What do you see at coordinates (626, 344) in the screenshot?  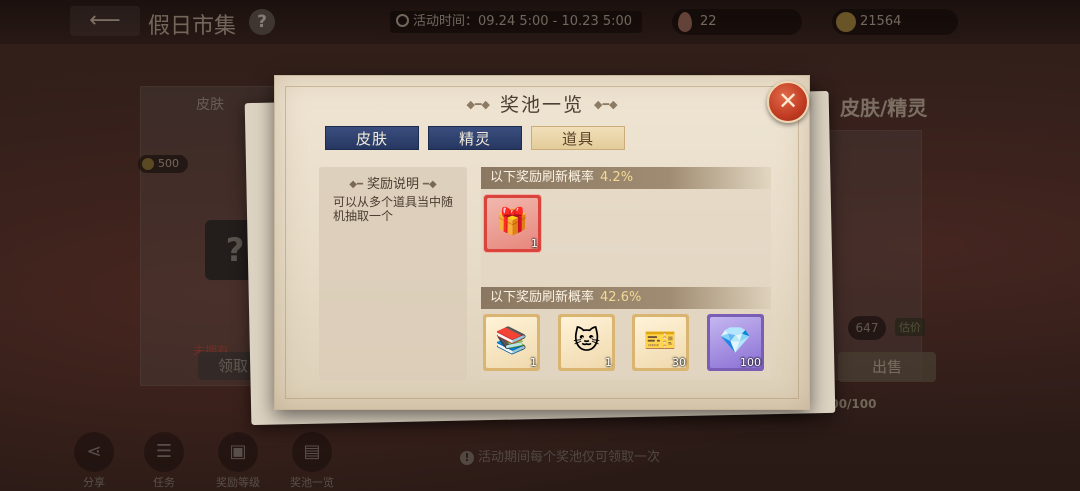 I see `pool-body-2: 📚 1 🐱 1 🎫 30 💎 100` at bounding box center [626, 344].